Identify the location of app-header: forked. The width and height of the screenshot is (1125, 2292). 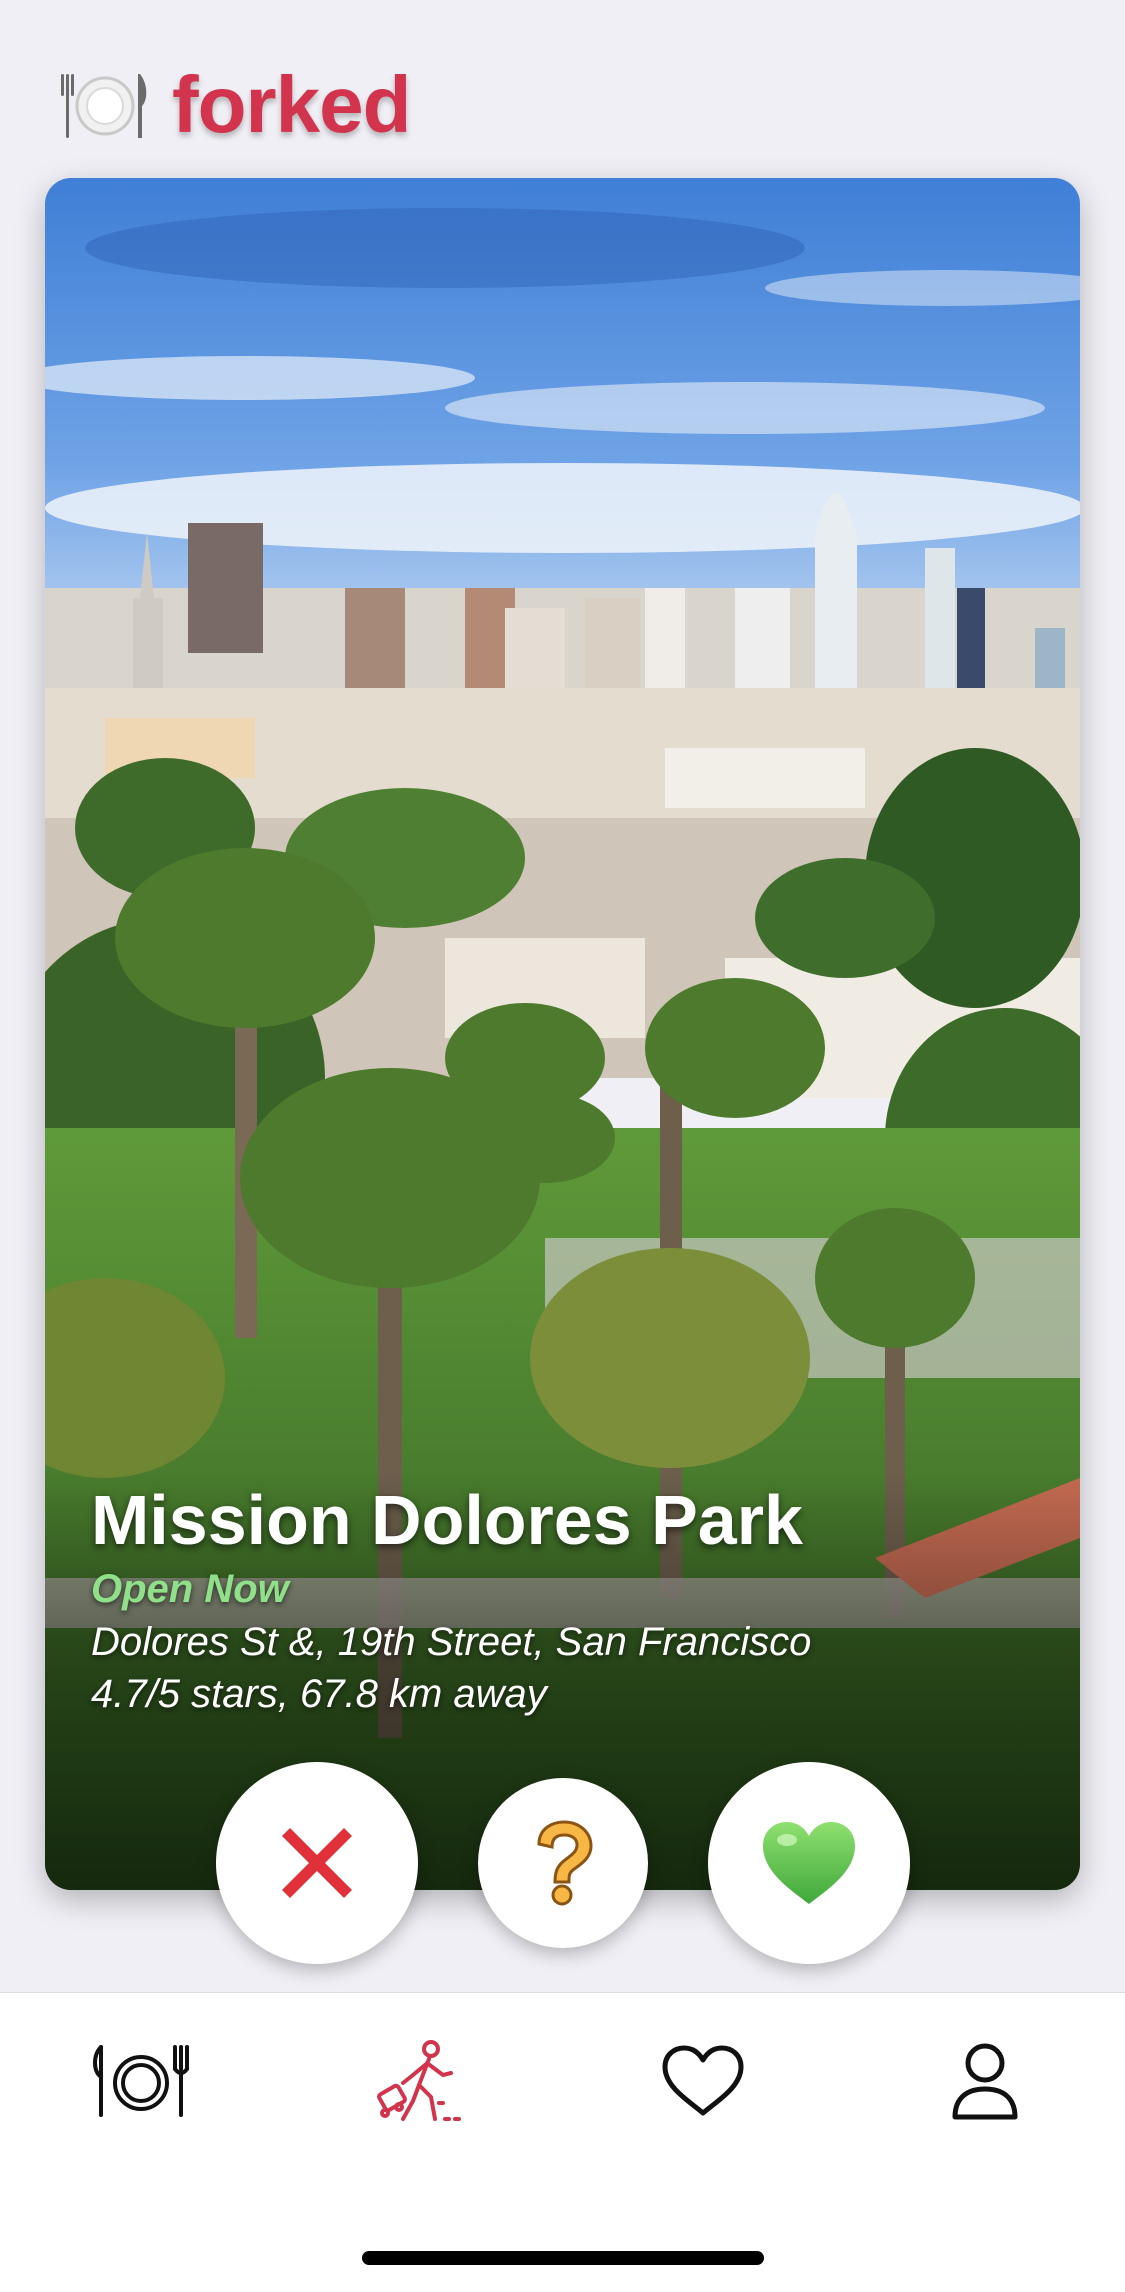
(235, 105).